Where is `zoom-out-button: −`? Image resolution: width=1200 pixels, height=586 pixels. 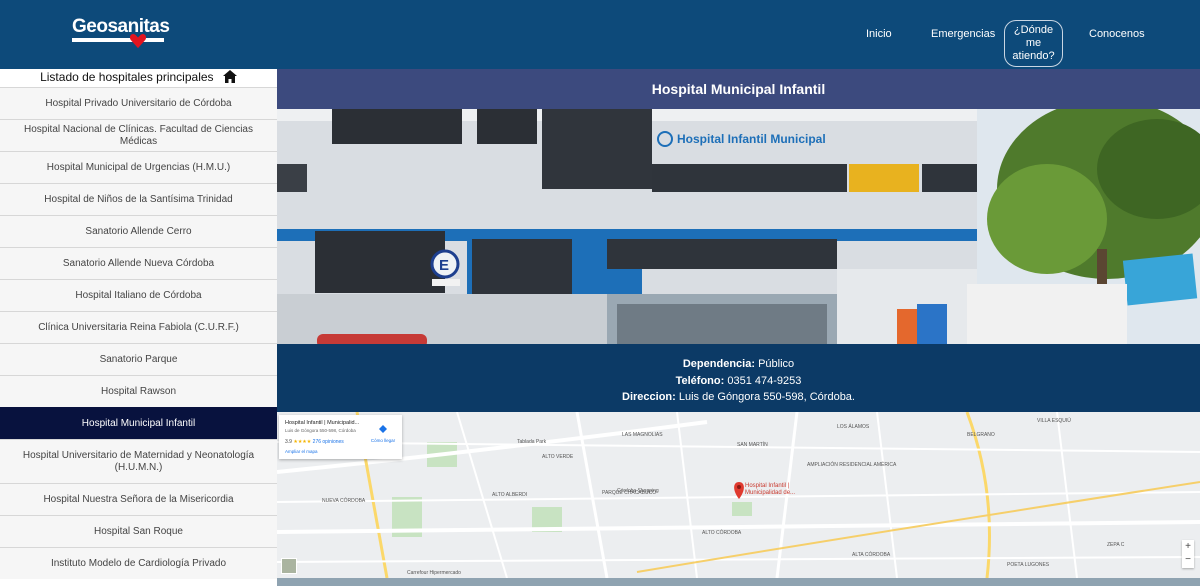
zoom-out-button: − is located at coordinates (1188, 559).